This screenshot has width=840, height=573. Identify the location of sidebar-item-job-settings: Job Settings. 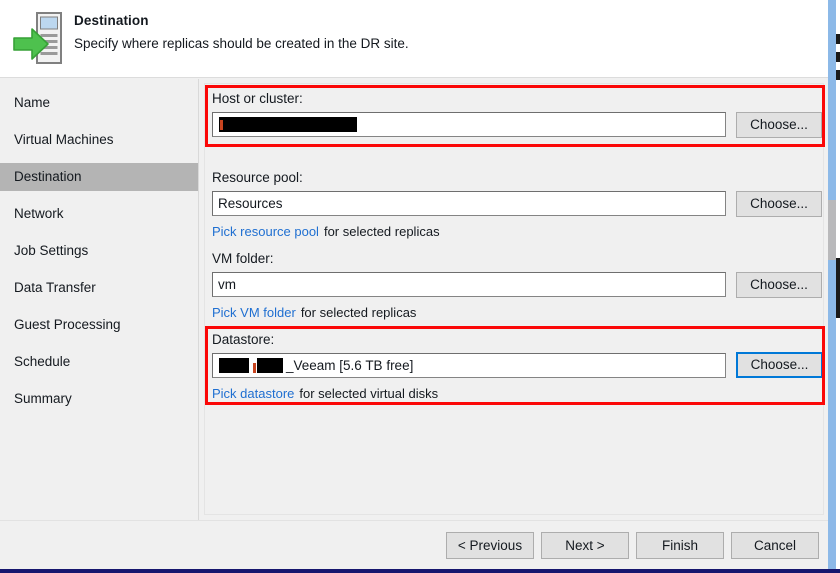
(99, 251).